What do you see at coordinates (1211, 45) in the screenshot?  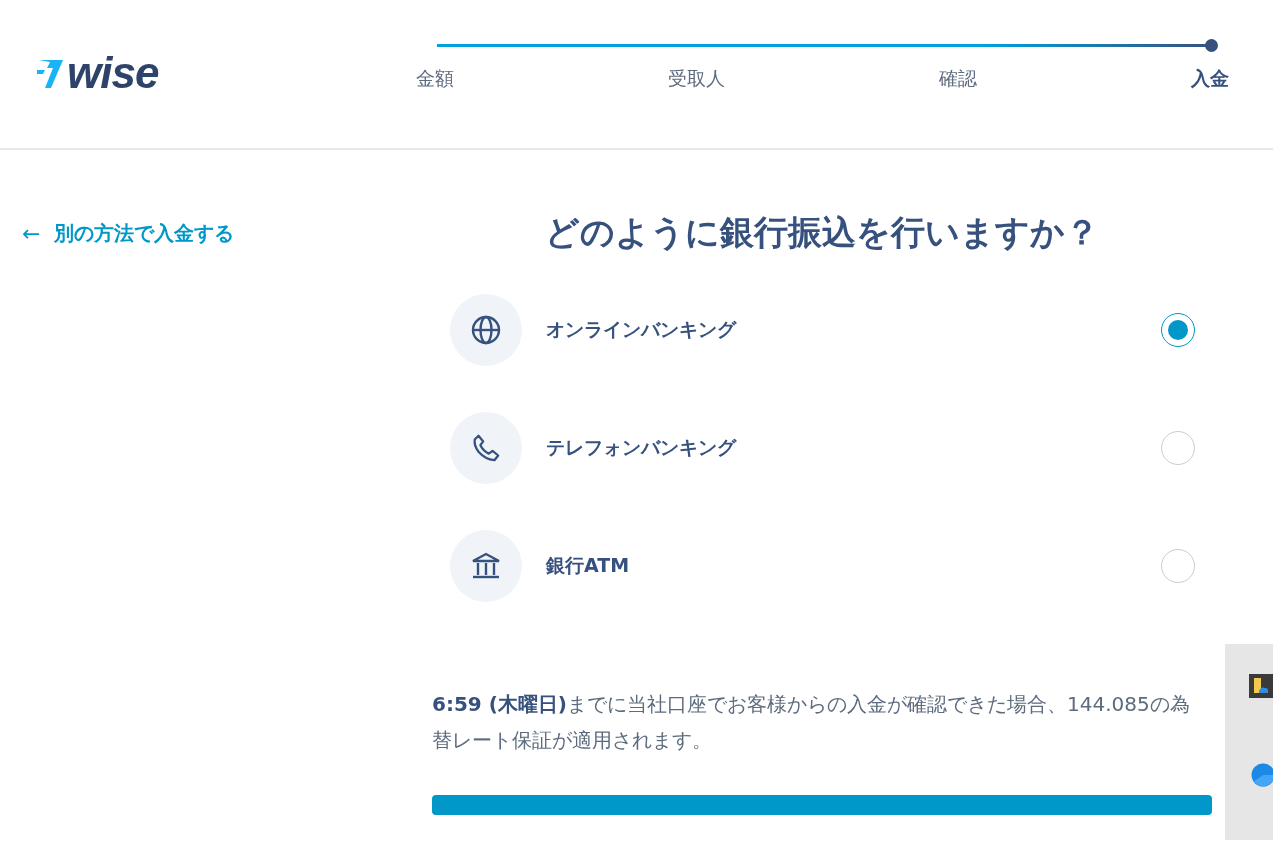 I see `progress-dot` at bounding box center [1211, 45].